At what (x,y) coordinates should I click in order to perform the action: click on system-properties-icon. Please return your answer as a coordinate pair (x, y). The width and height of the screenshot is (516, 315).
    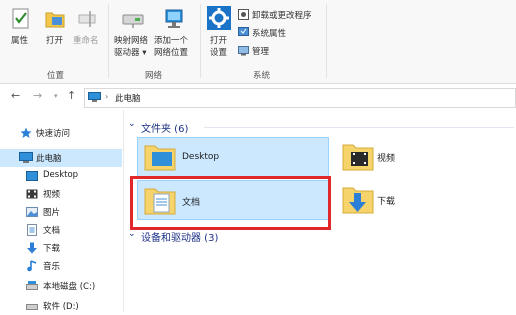
    Looking at the image, I should click on (243, 32).